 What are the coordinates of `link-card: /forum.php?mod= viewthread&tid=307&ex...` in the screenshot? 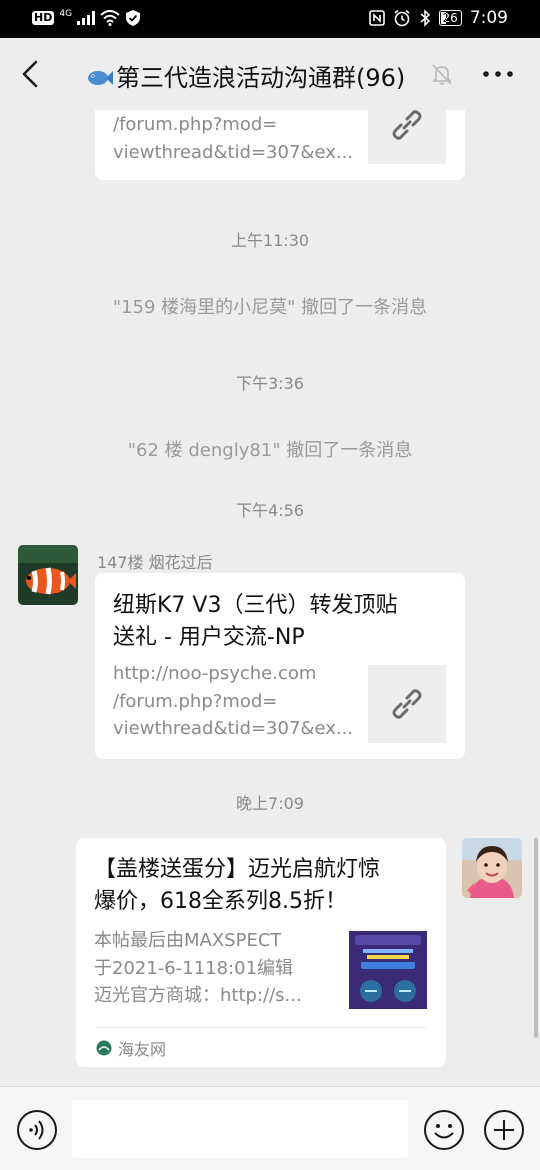 It's located at (280, 145).